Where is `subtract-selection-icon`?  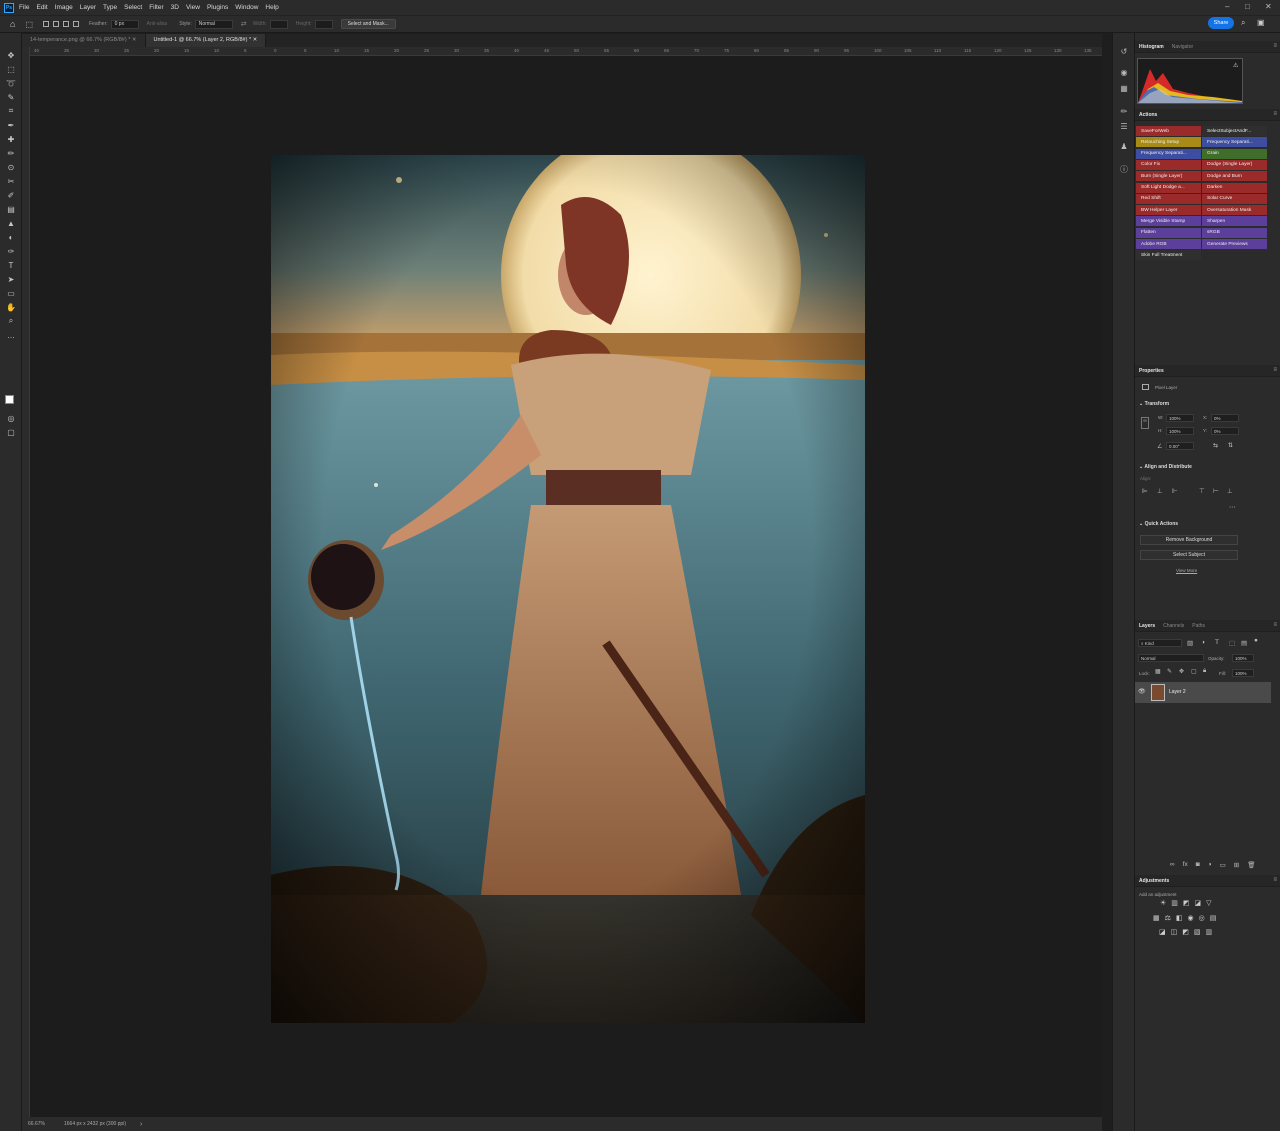
subtract-selection-icon is located at coordinates (66, 24).